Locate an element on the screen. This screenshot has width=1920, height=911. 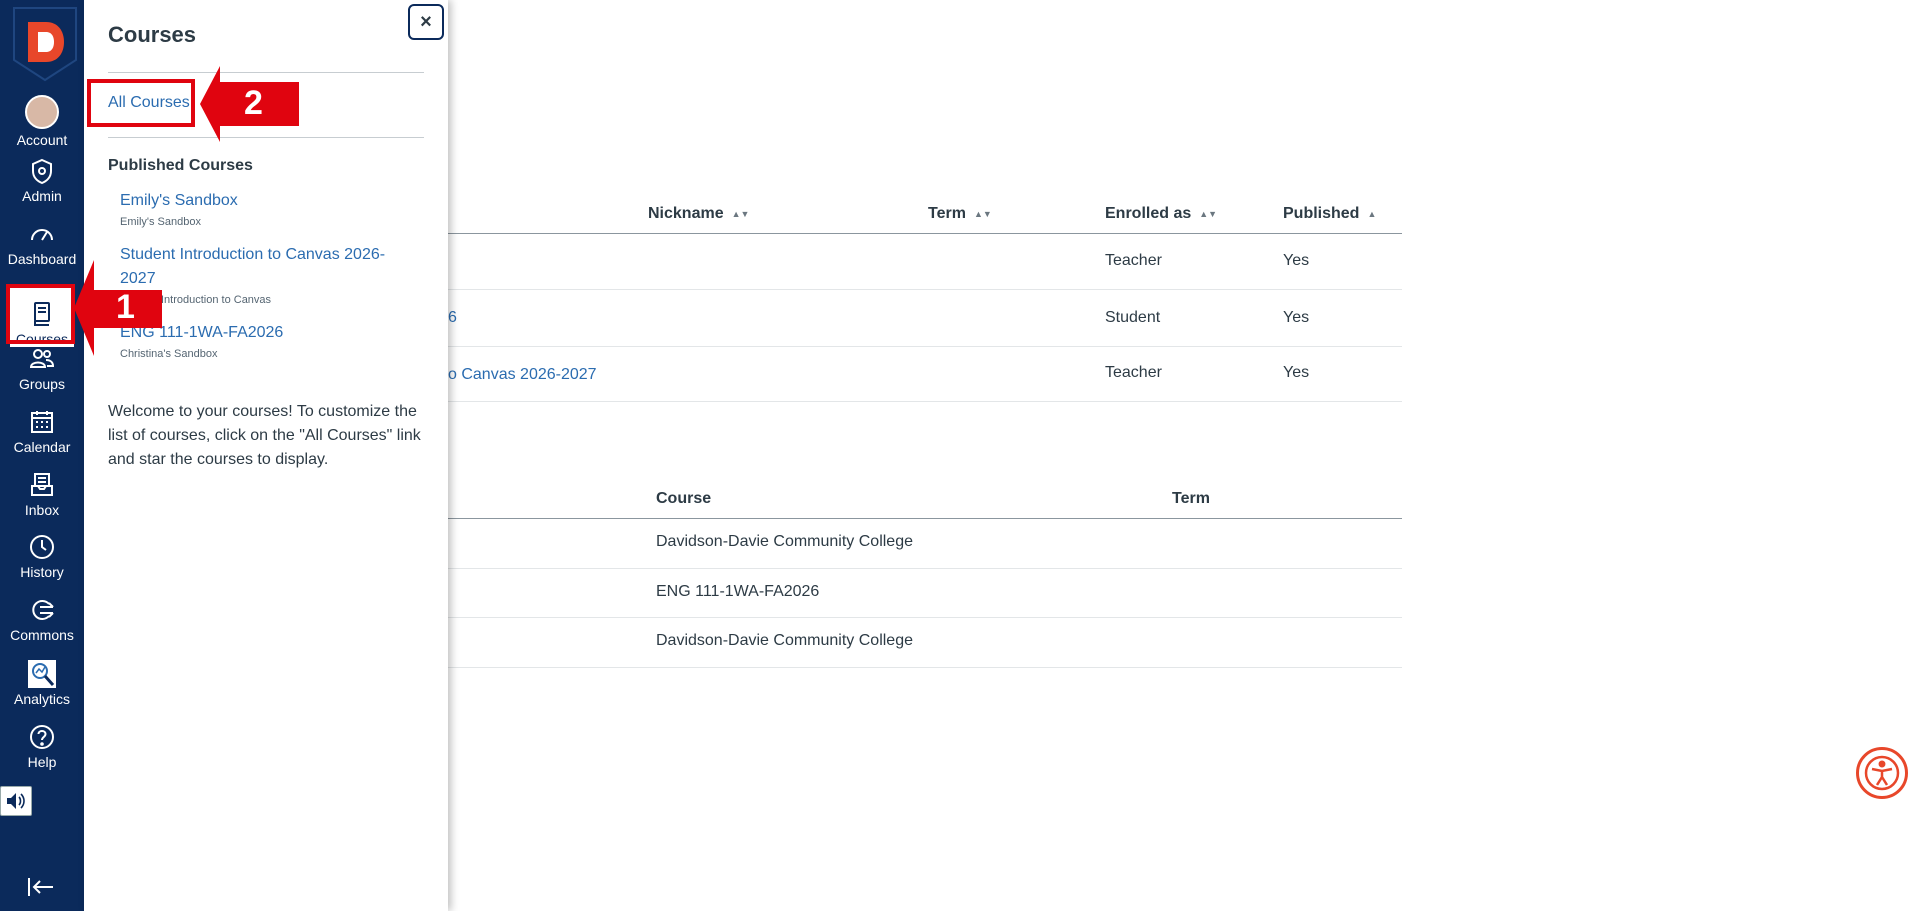
nav-admin: Admin is located at coordinates (42, 174).